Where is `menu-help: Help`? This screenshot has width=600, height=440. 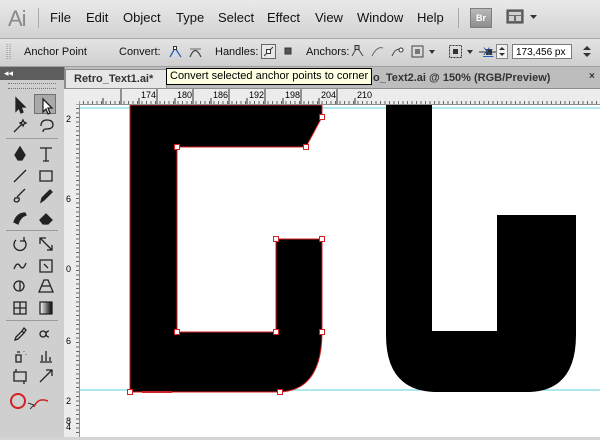 menu-help: Help is located at coordinates (430, 17).